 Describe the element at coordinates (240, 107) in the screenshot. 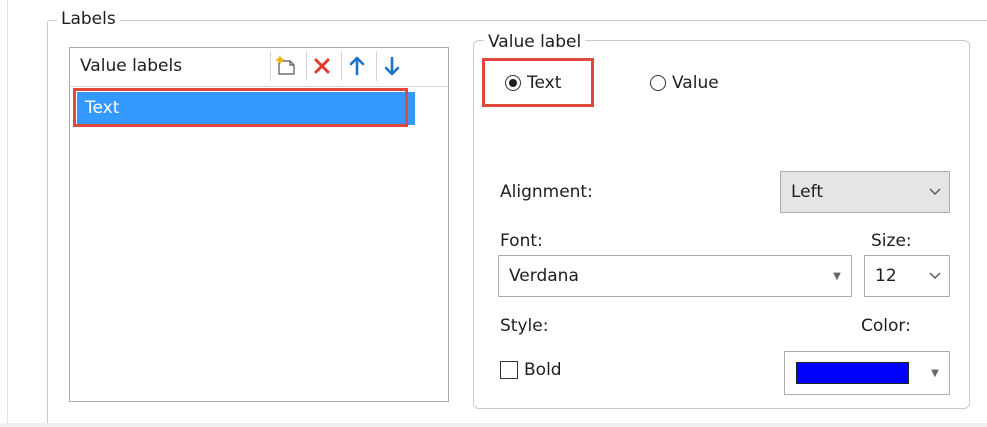

I see `list-item-highlight` at that location.